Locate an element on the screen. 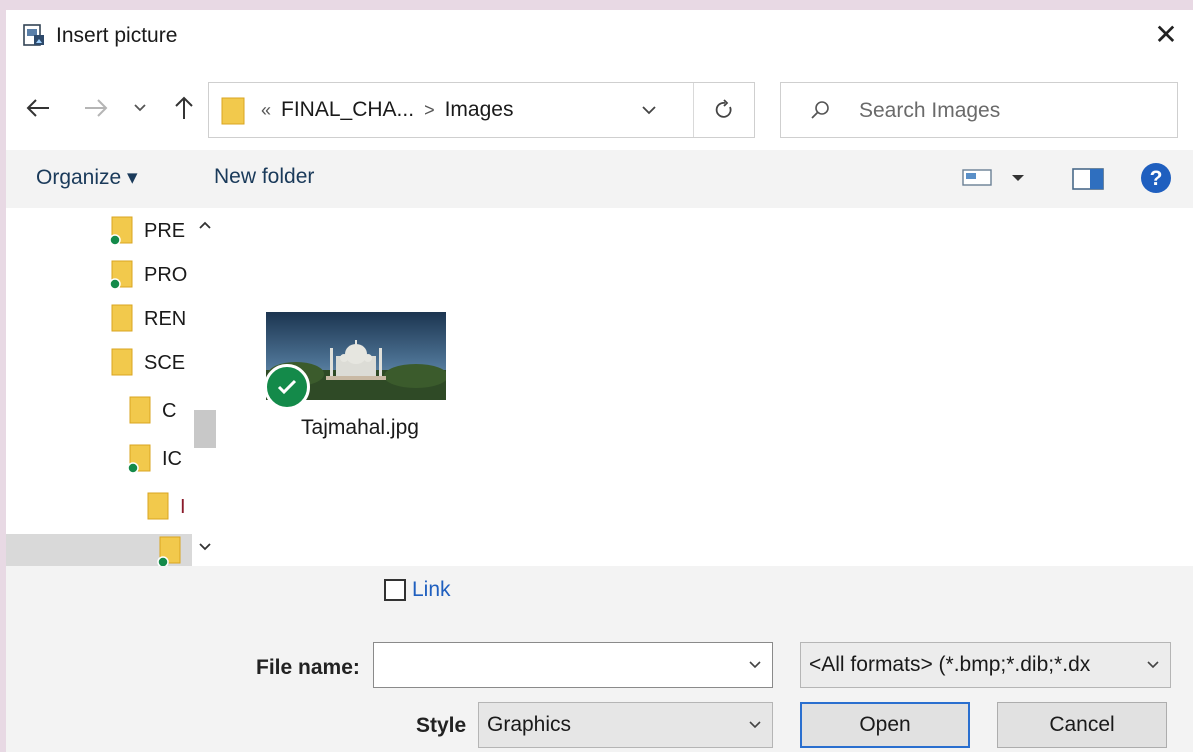 Image resolution: width=1193 pixels, height=752 pixels. search-icon is located at coordinates (820, 112).